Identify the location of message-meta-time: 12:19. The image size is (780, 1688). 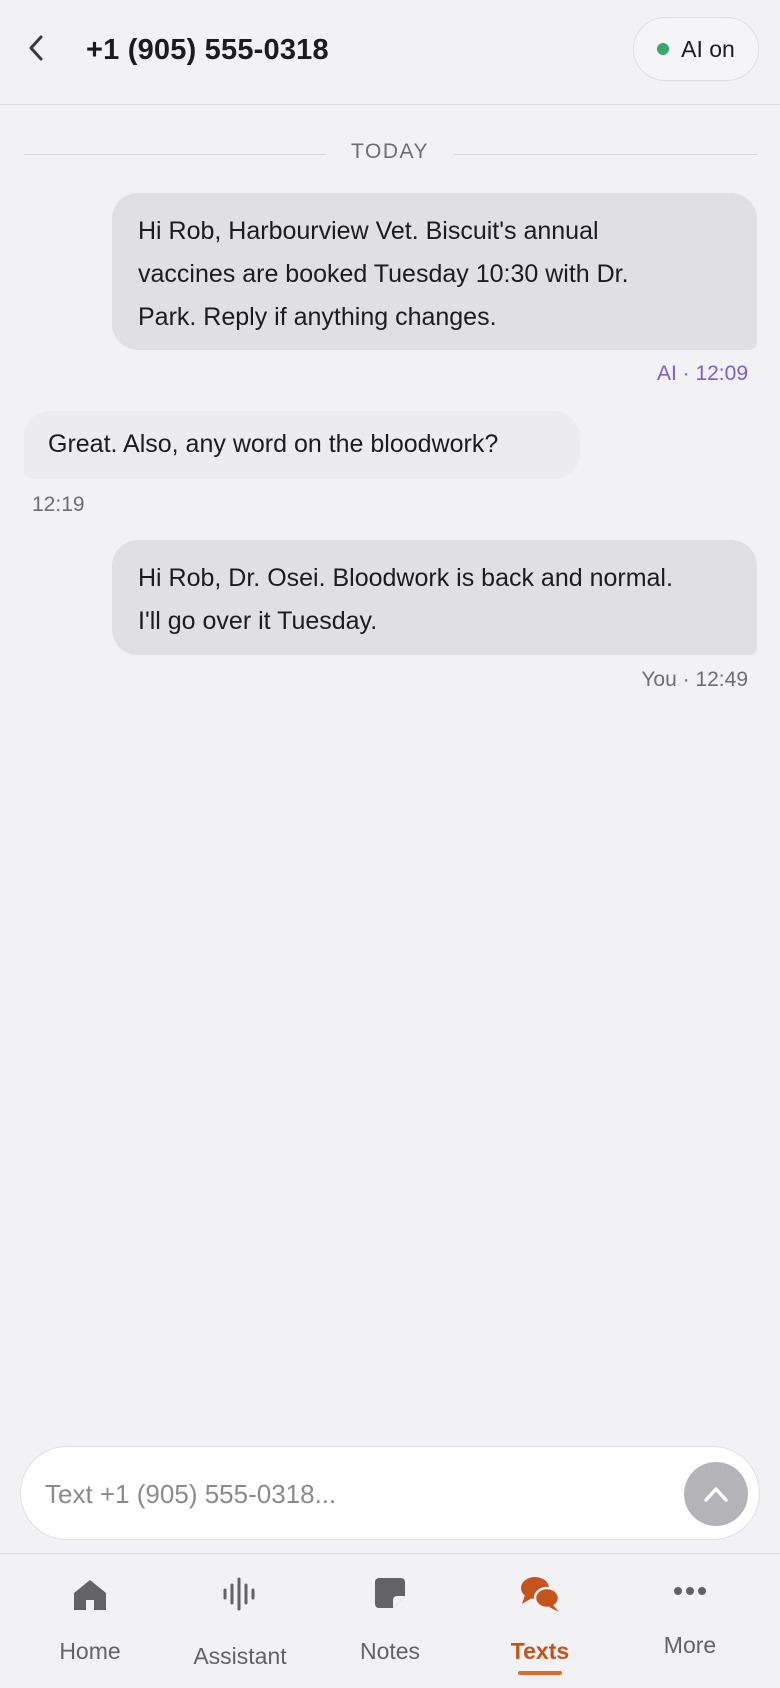
(58, 504).